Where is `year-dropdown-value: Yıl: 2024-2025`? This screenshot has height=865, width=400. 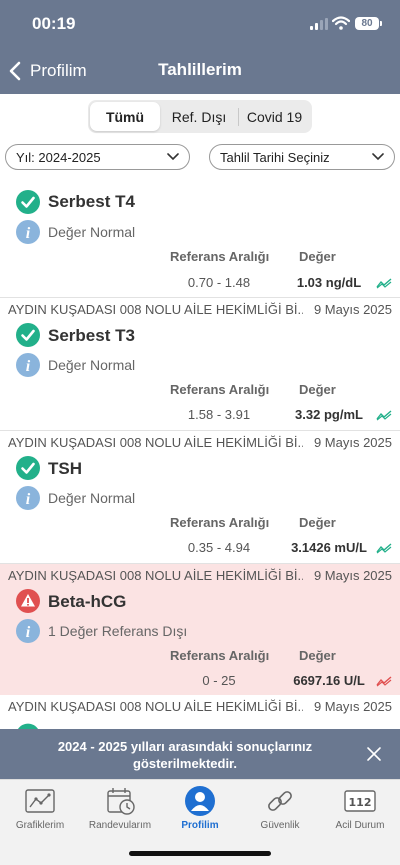 year-dropdown-value: Yıl: 2024-2025 is located at coordinates (58, 157).